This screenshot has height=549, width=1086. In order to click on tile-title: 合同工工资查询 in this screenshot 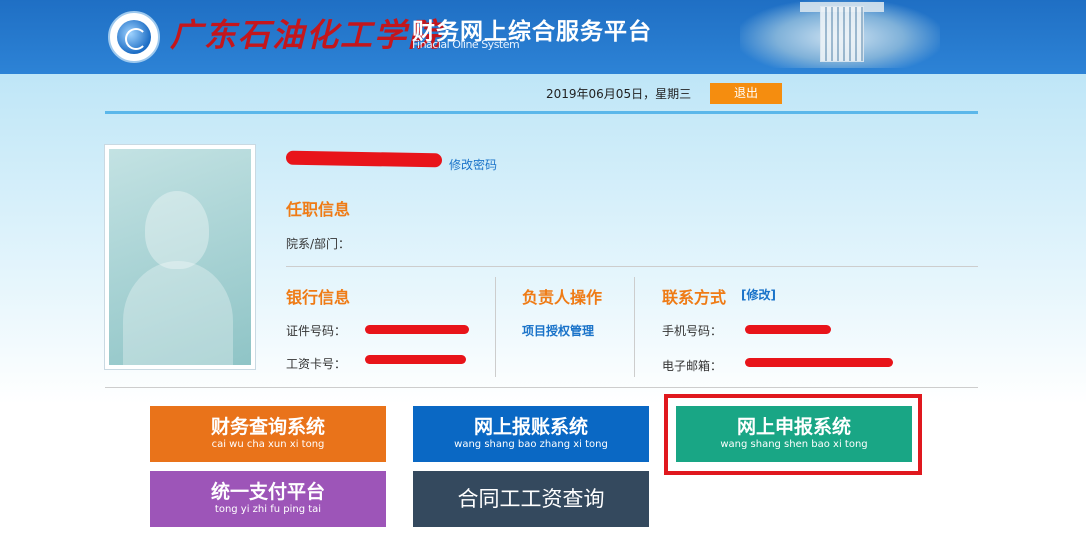, I will do `click(531, 499)`.